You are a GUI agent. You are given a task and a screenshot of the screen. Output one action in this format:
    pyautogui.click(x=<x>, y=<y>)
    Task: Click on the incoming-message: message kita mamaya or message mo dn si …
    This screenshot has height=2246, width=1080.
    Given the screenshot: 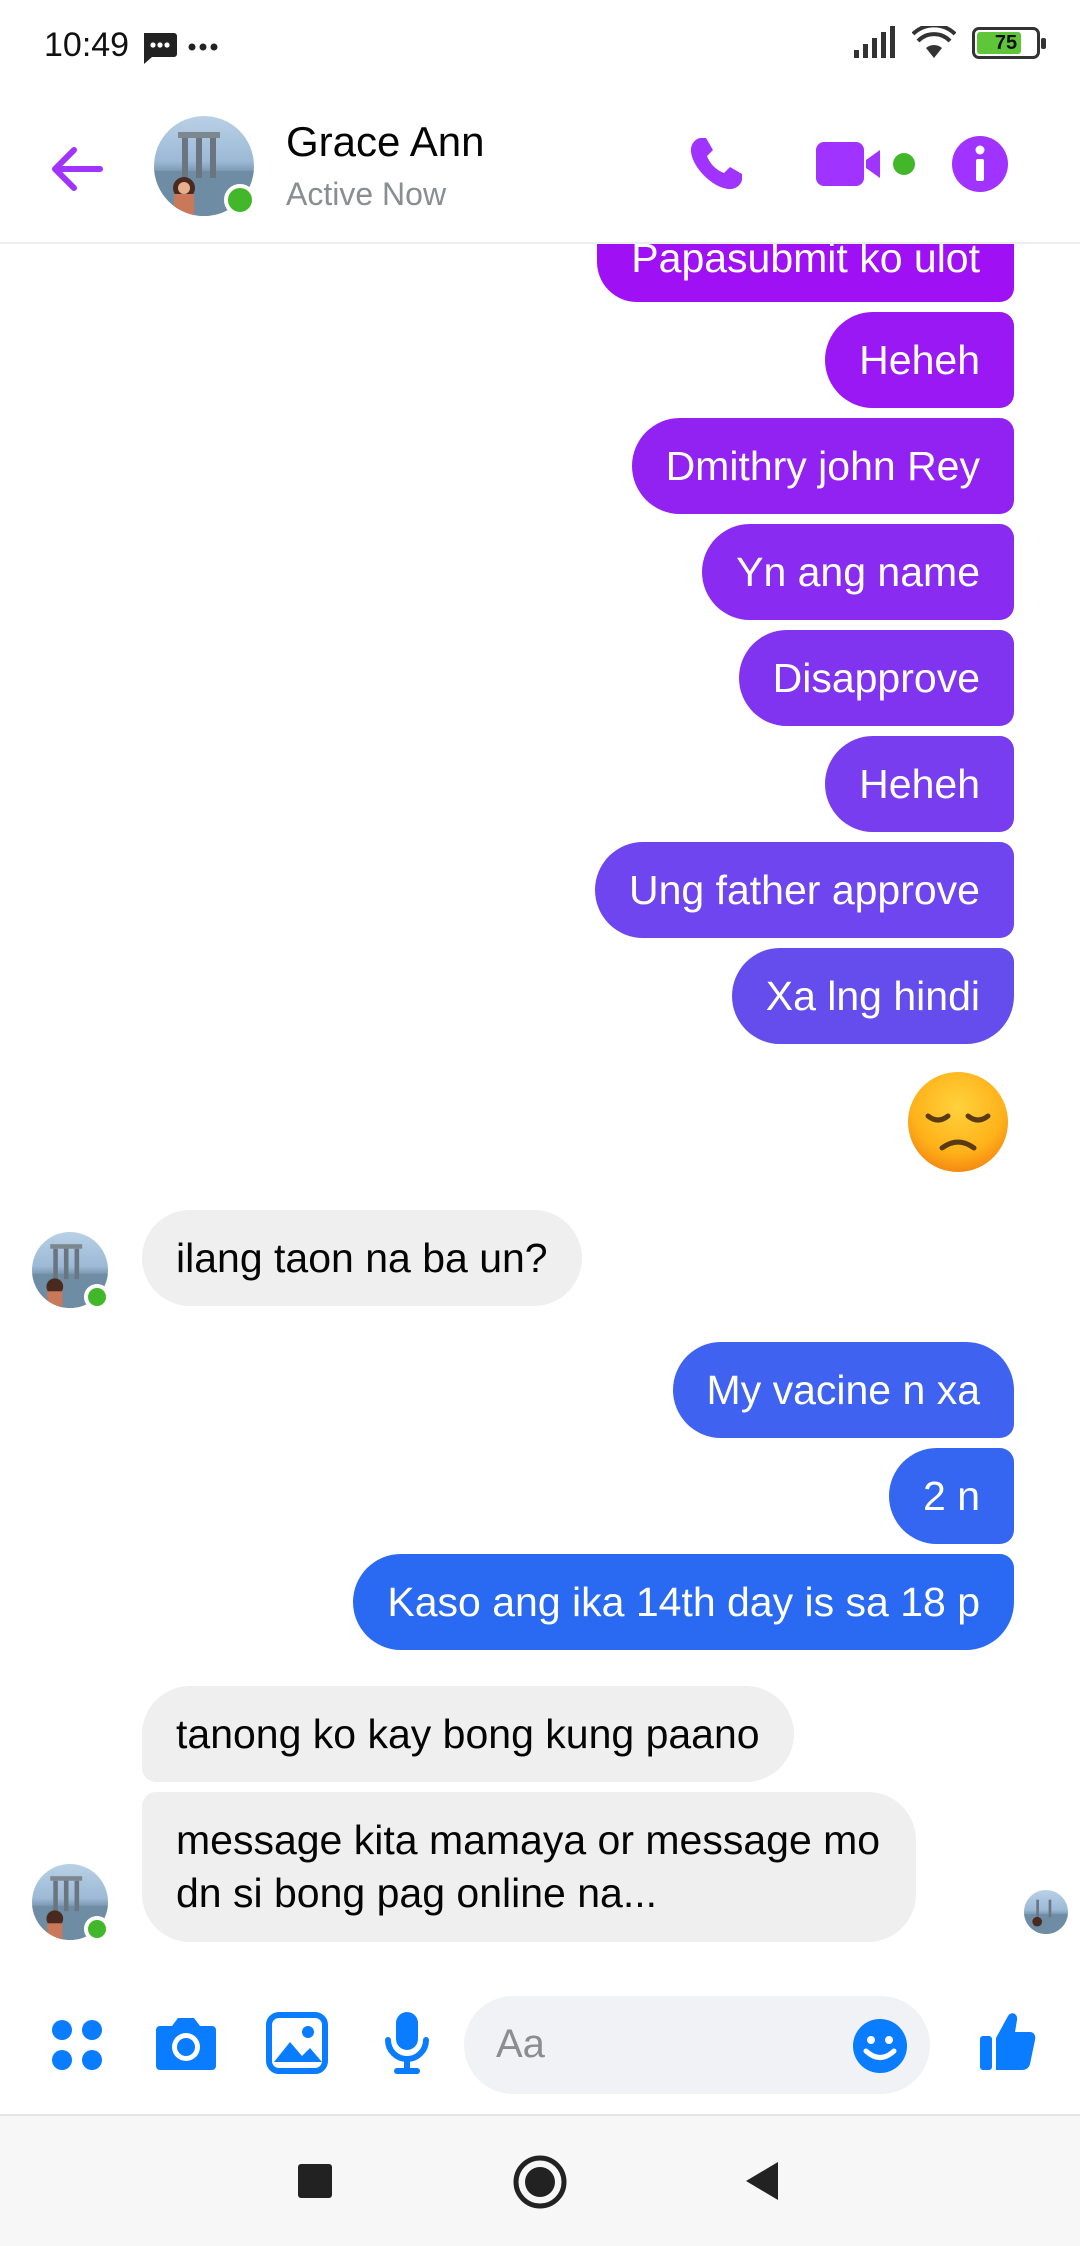 What is the action you would take?
    pyautogui.click(x=529, y=1867)
    